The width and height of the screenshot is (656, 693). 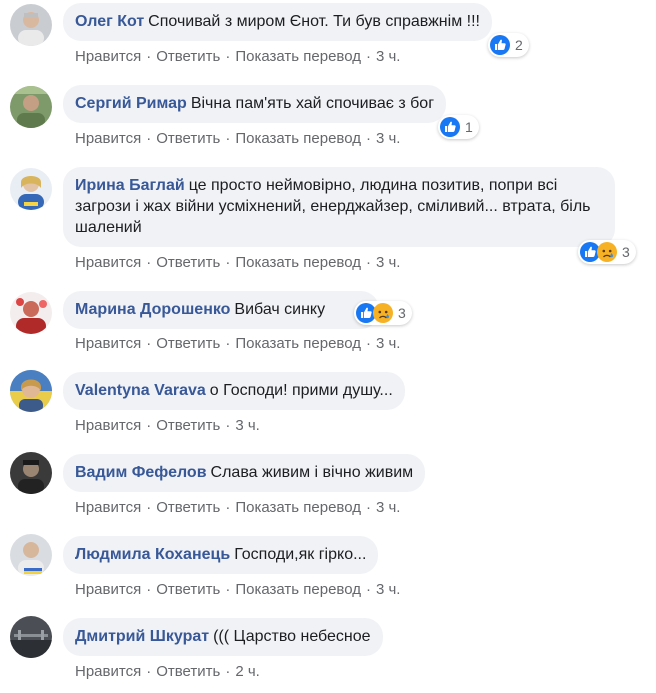 I want to click on comment-author: Марина Дорошенко, so click(x=152, y=309).